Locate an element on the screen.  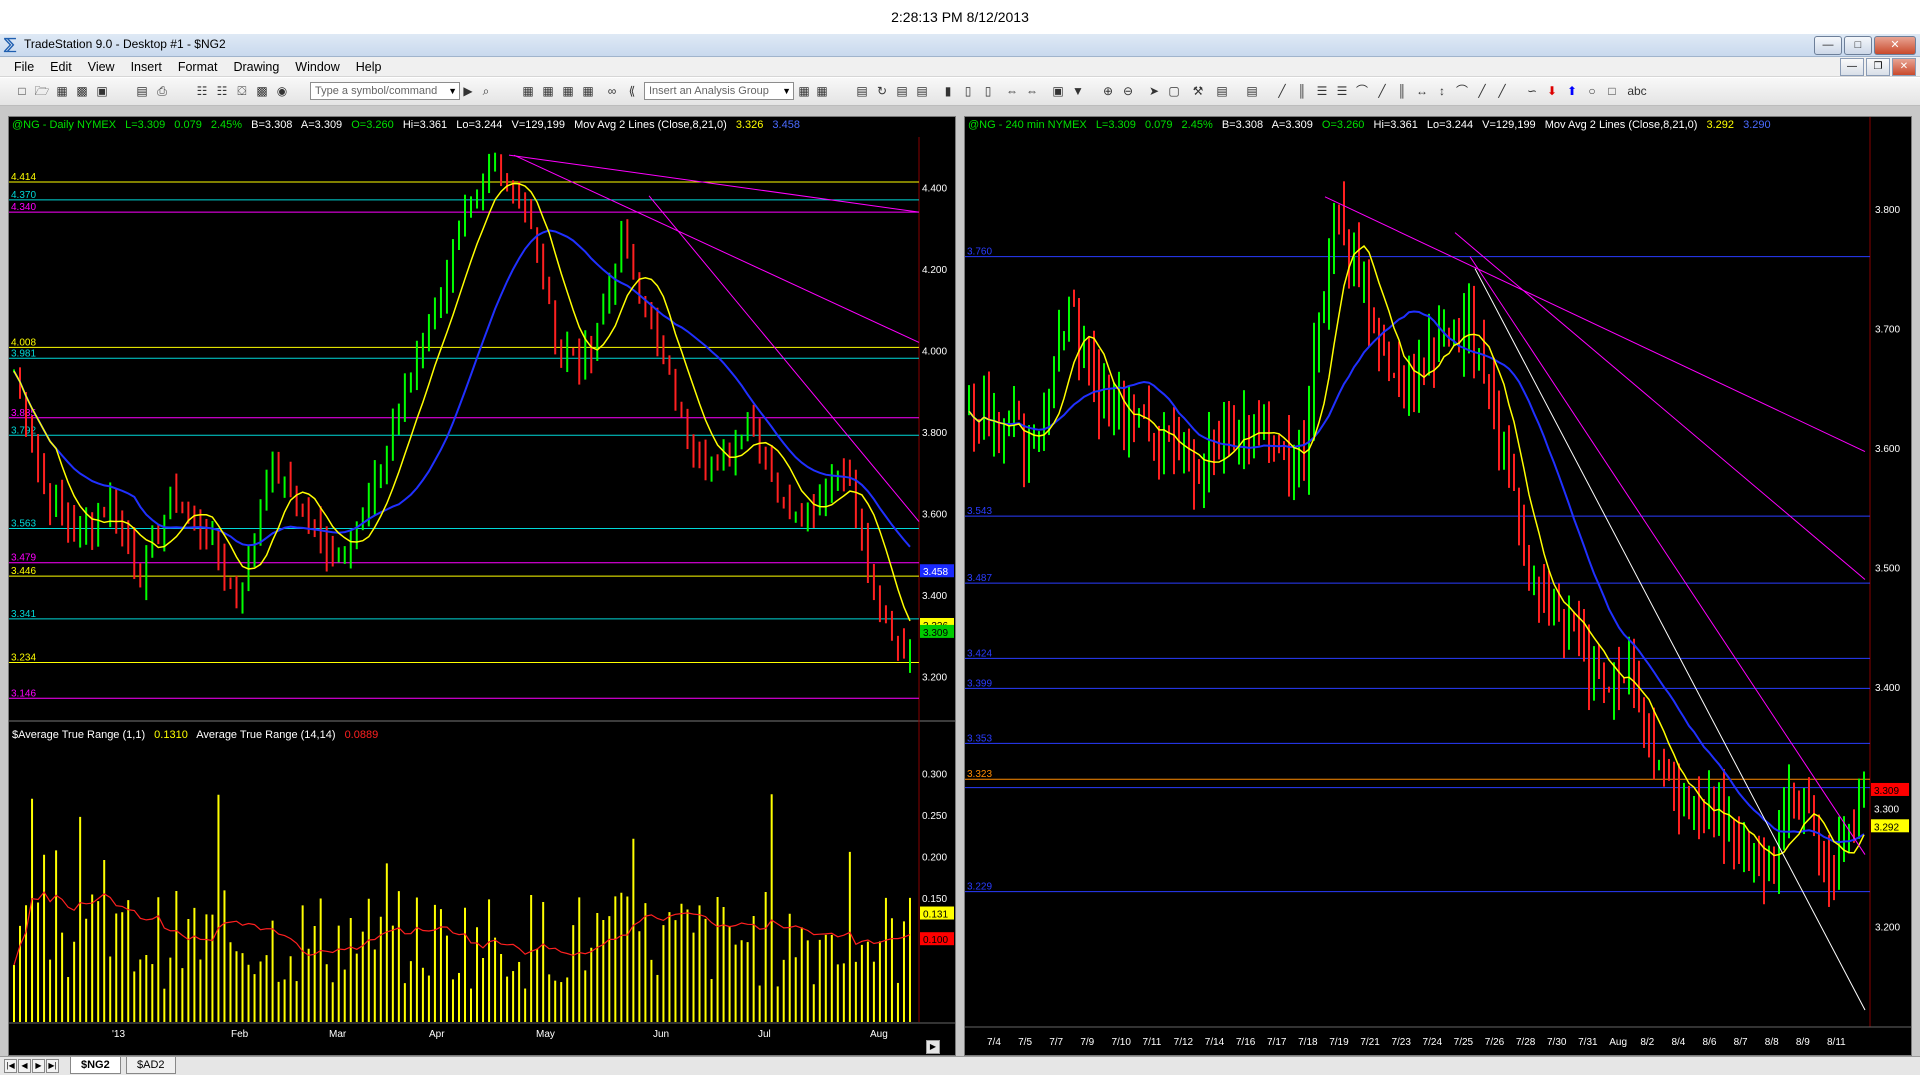
menu-file: File is located at coordinates (24, 67).